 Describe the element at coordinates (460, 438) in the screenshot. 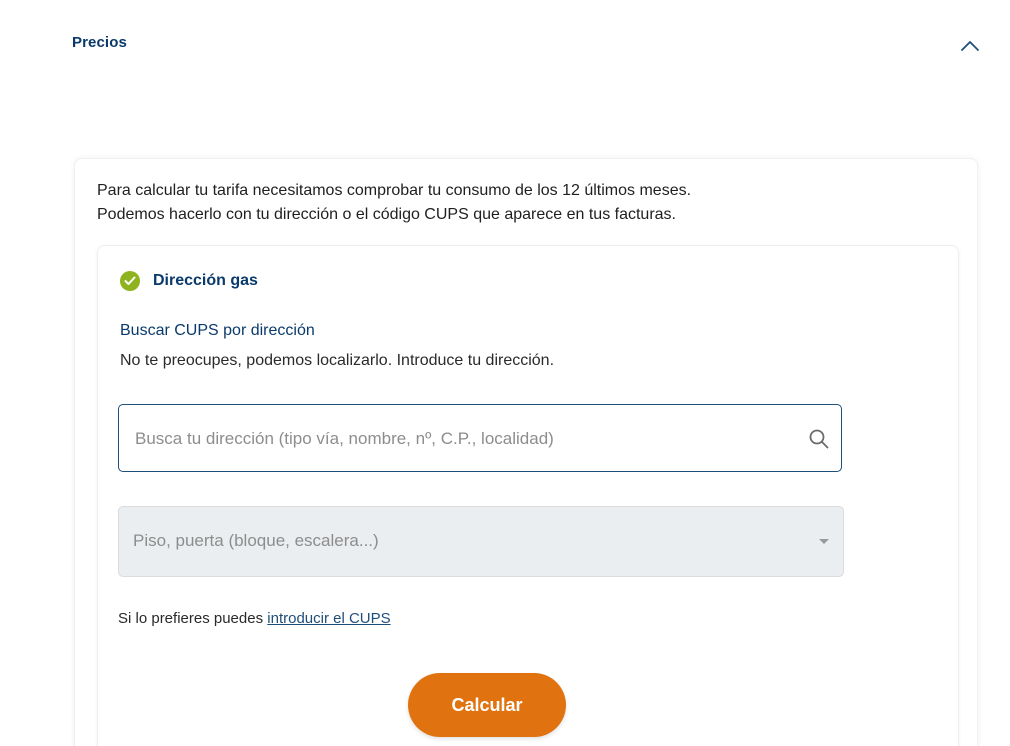

I see `address-search-input` at that location.